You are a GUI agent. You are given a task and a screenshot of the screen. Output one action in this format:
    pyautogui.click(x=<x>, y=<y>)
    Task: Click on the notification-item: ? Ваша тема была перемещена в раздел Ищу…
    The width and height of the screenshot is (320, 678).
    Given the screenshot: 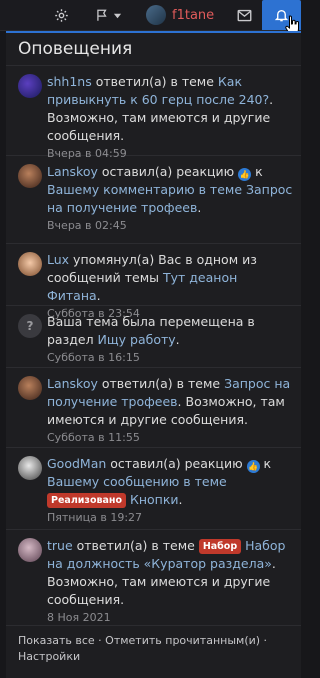 What is the action you would take?
    pyautogui.click(x=153, y=337)
    